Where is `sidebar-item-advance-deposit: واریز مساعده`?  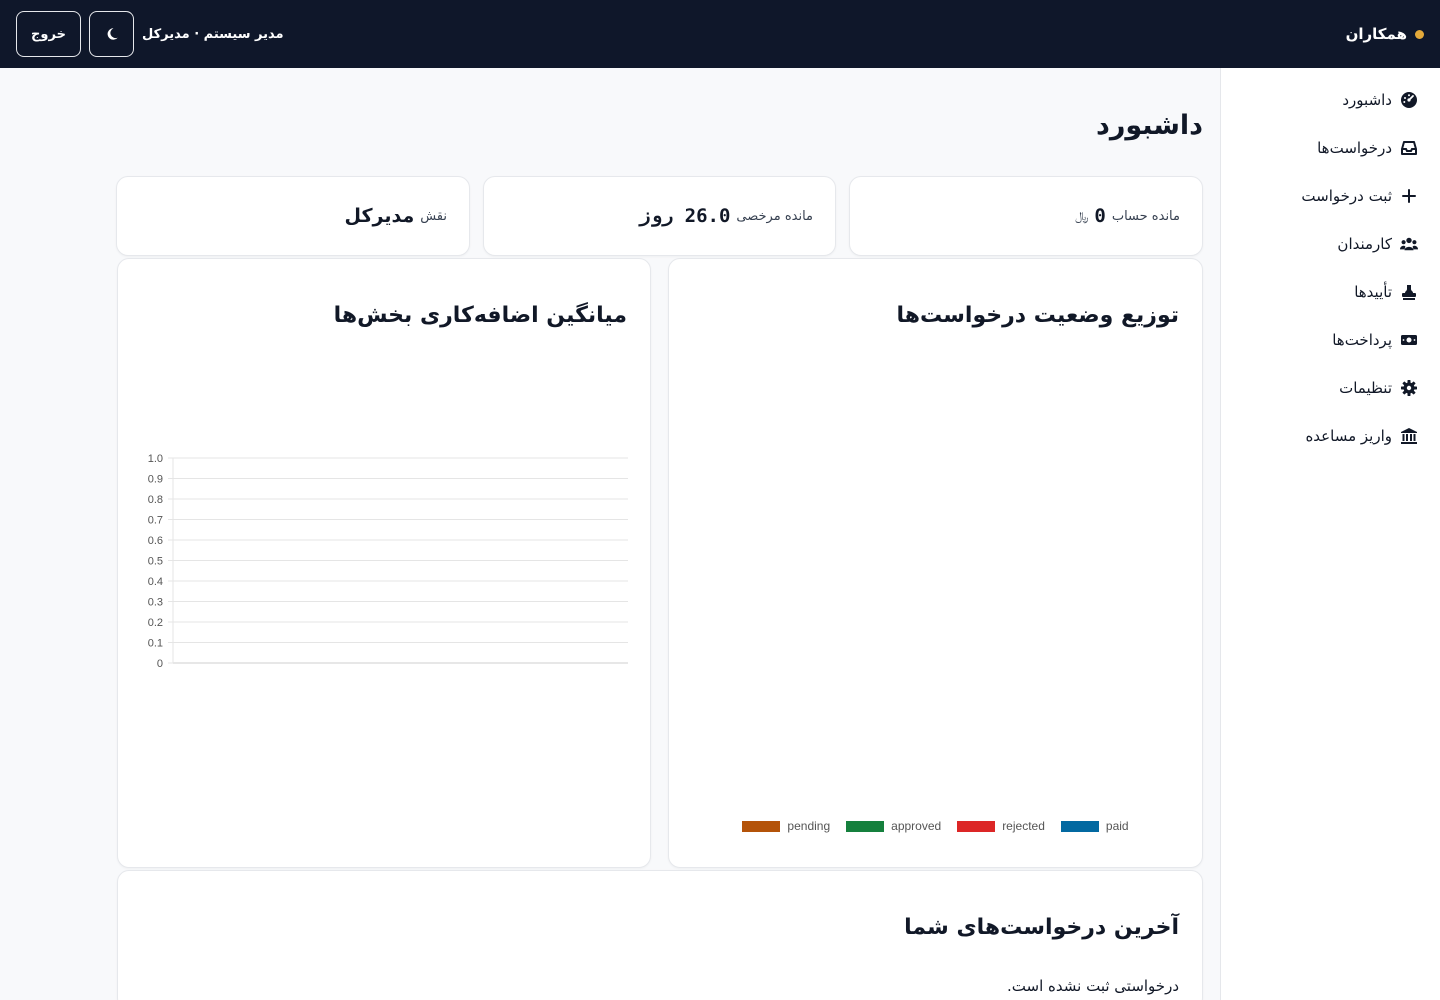
sidebar-item-advance-deposit: واریز مساعده is located at coordinates (1330, 436).